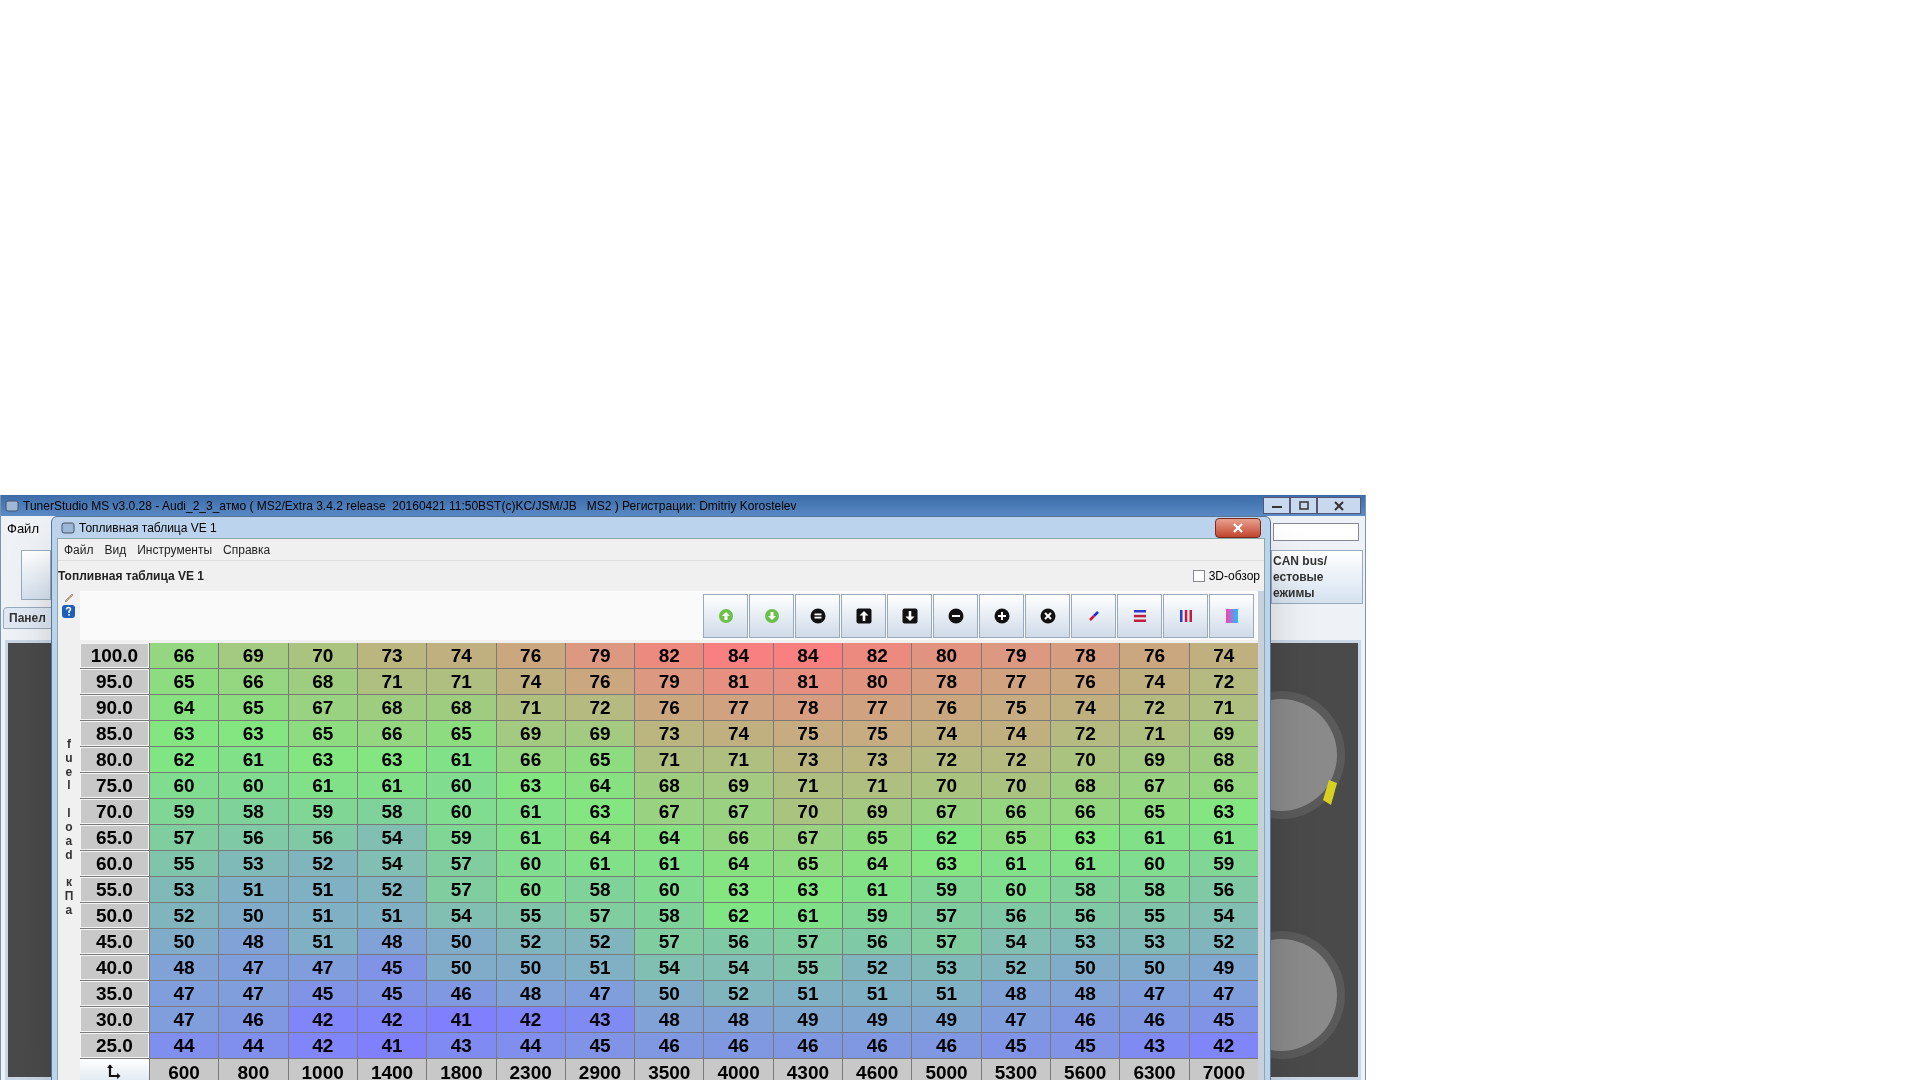  What do you see at coordinates (1234, 576) in the screenshot?
I see `checkbox-label: 3D-обзор` at bounding box center [1234, 576].